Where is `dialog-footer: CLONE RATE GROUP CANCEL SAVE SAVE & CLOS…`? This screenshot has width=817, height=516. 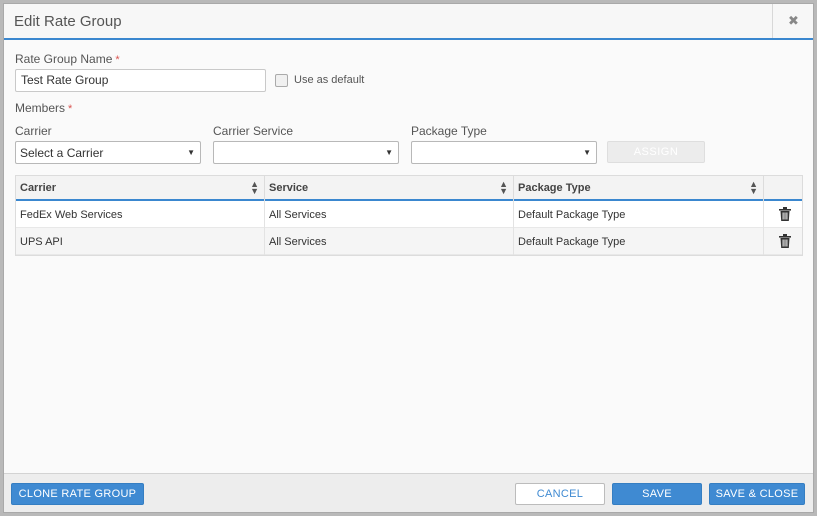
dialog-footer: CLONE RATE GROUP CANCEL SAVE SAVE & CLOS… is located at coordinates (408, 492).